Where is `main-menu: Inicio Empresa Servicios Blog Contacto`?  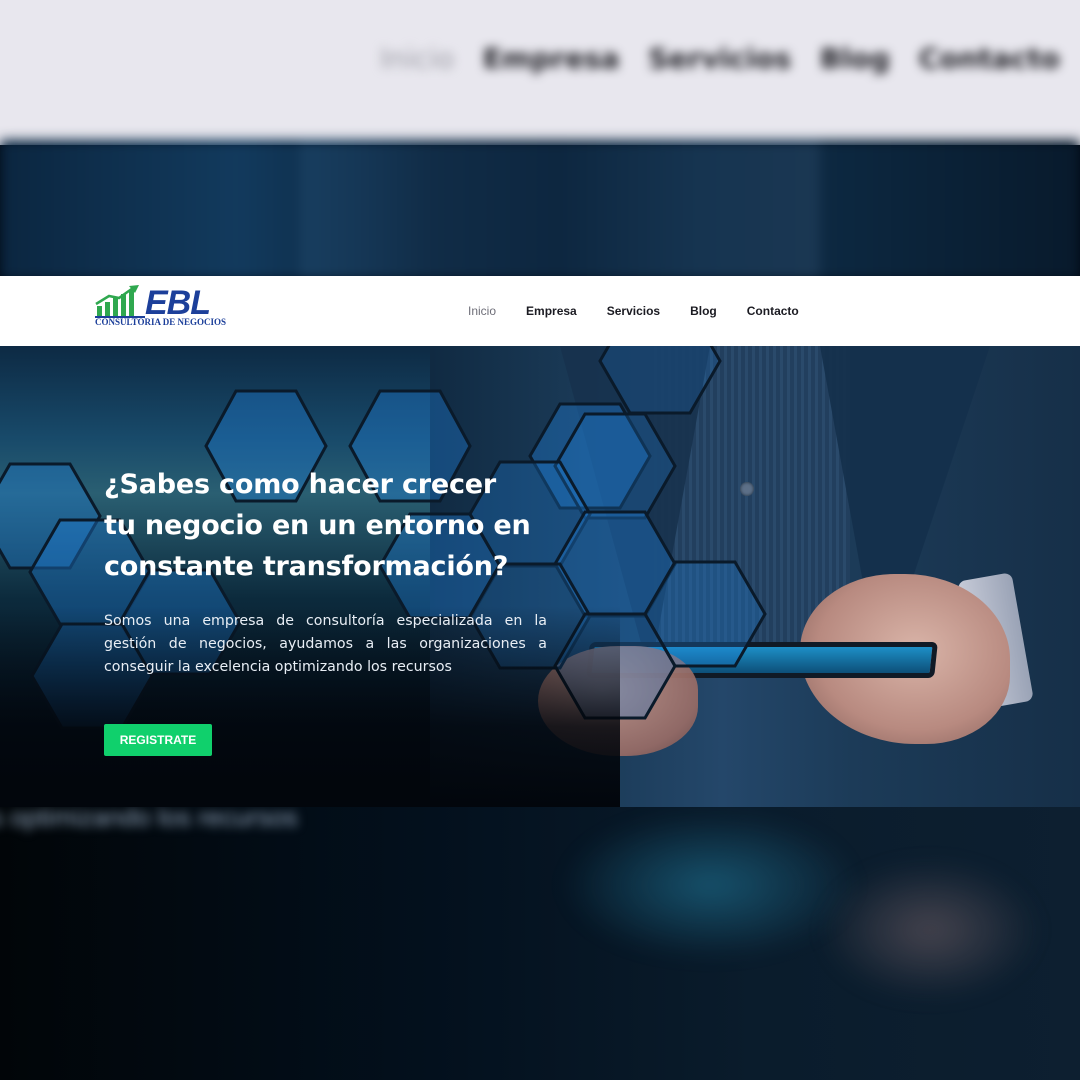 main-menu: Inicio Empresa Servicios Blog Contacto is located at coordinates (633, 311).